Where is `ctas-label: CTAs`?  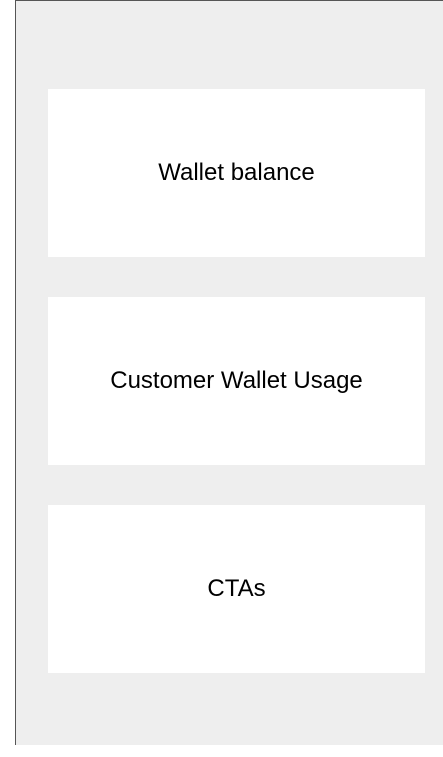 ctas-label: CTAs is located at coordinates (236, 588).